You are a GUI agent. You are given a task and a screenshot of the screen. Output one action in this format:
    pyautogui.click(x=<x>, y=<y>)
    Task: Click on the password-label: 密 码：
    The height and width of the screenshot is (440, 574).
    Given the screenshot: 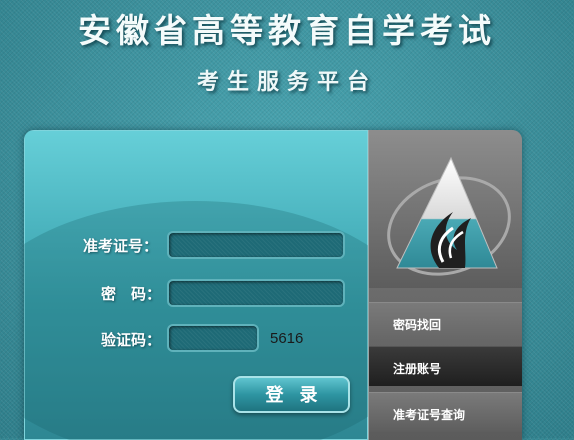 What is the action you would take?
    pyautogui.click(x=131, y=294)
    